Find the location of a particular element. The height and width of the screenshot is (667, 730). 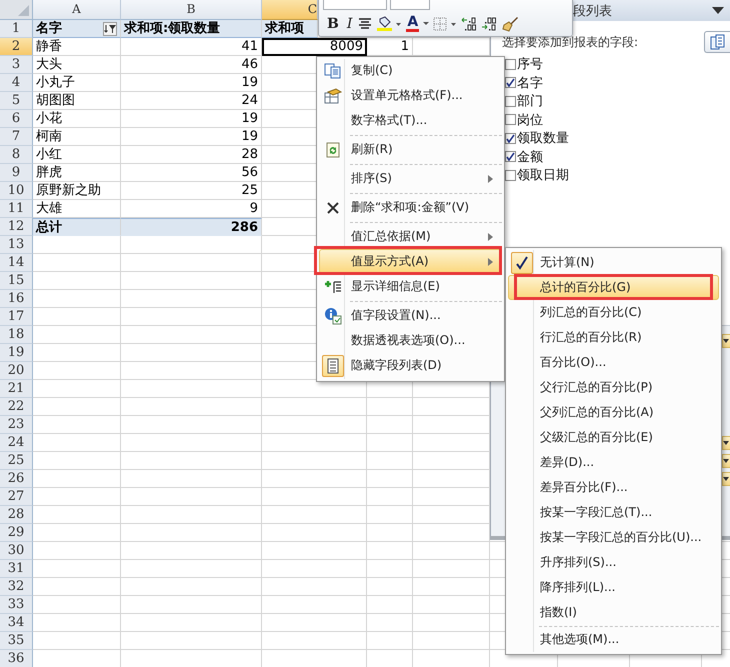

format-cells-icon is located at coordinates (333, 96).